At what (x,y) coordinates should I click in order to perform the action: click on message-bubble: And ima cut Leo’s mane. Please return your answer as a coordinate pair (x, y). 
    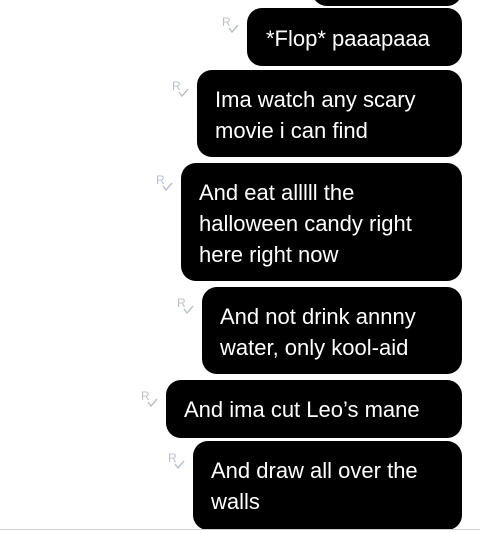
    Looking at the image, I should click on (314, 409).